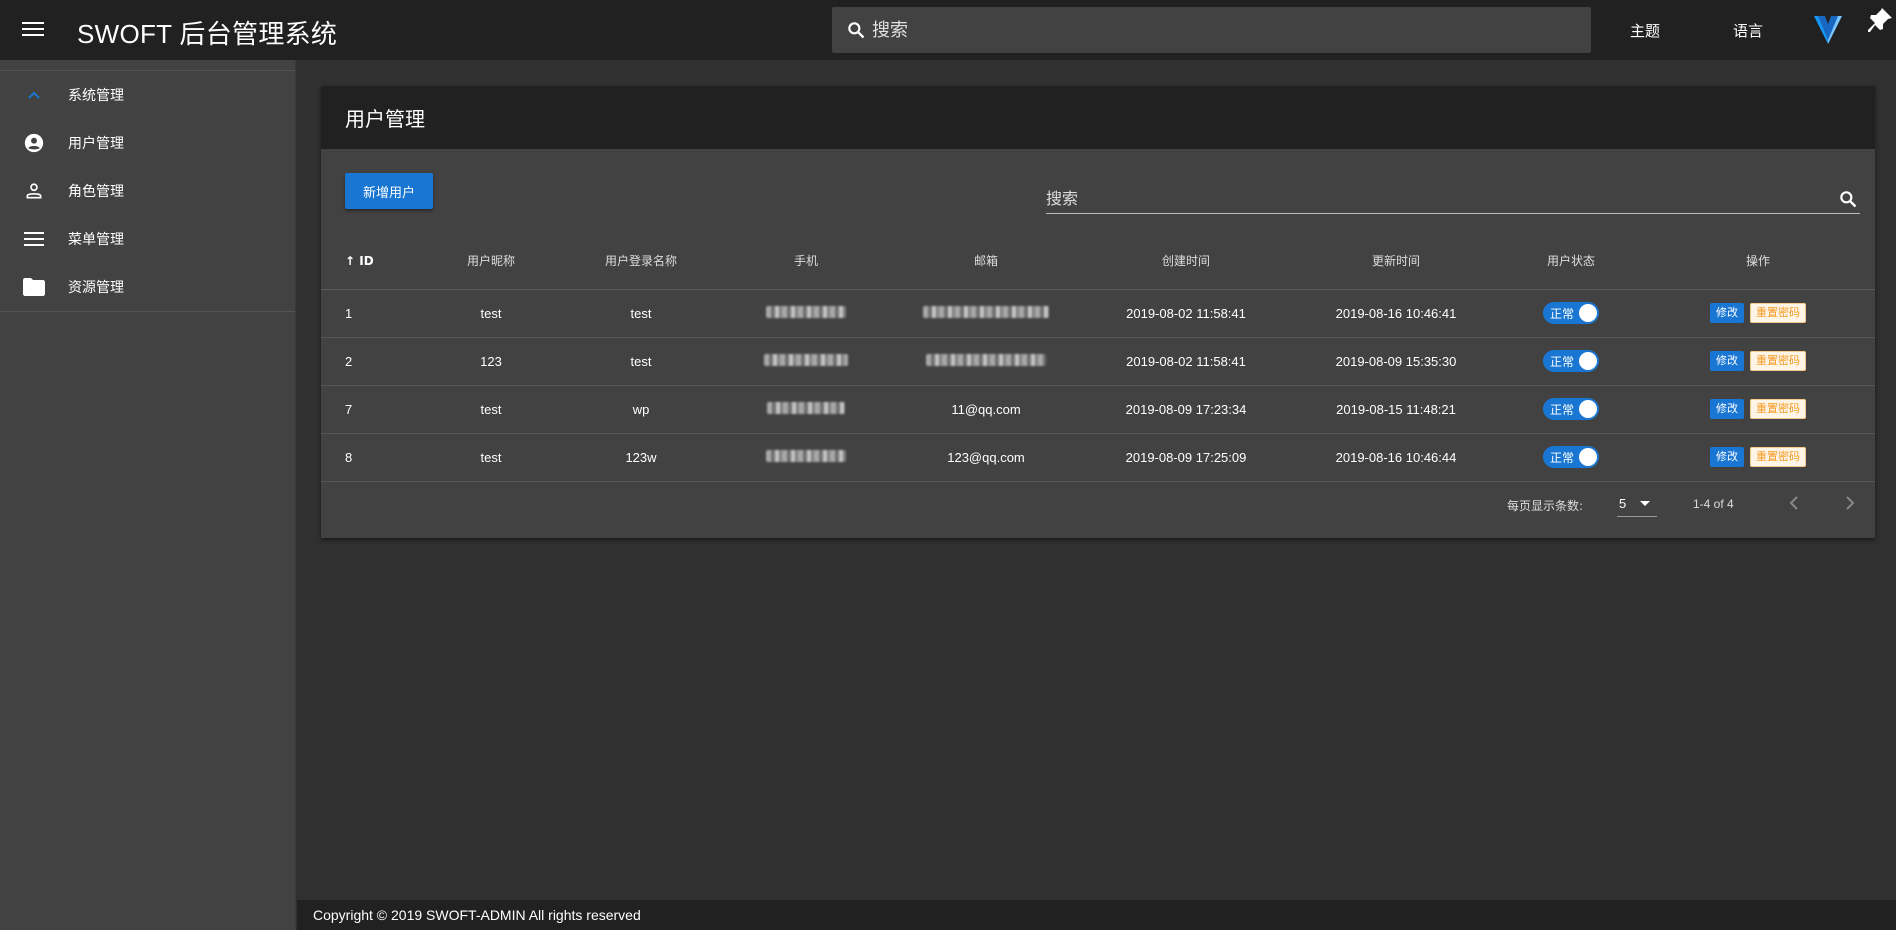  What do you see at coordinates (34, 239) in the screenshot?
I see `menu-icon` at bounding box center [34, 239].